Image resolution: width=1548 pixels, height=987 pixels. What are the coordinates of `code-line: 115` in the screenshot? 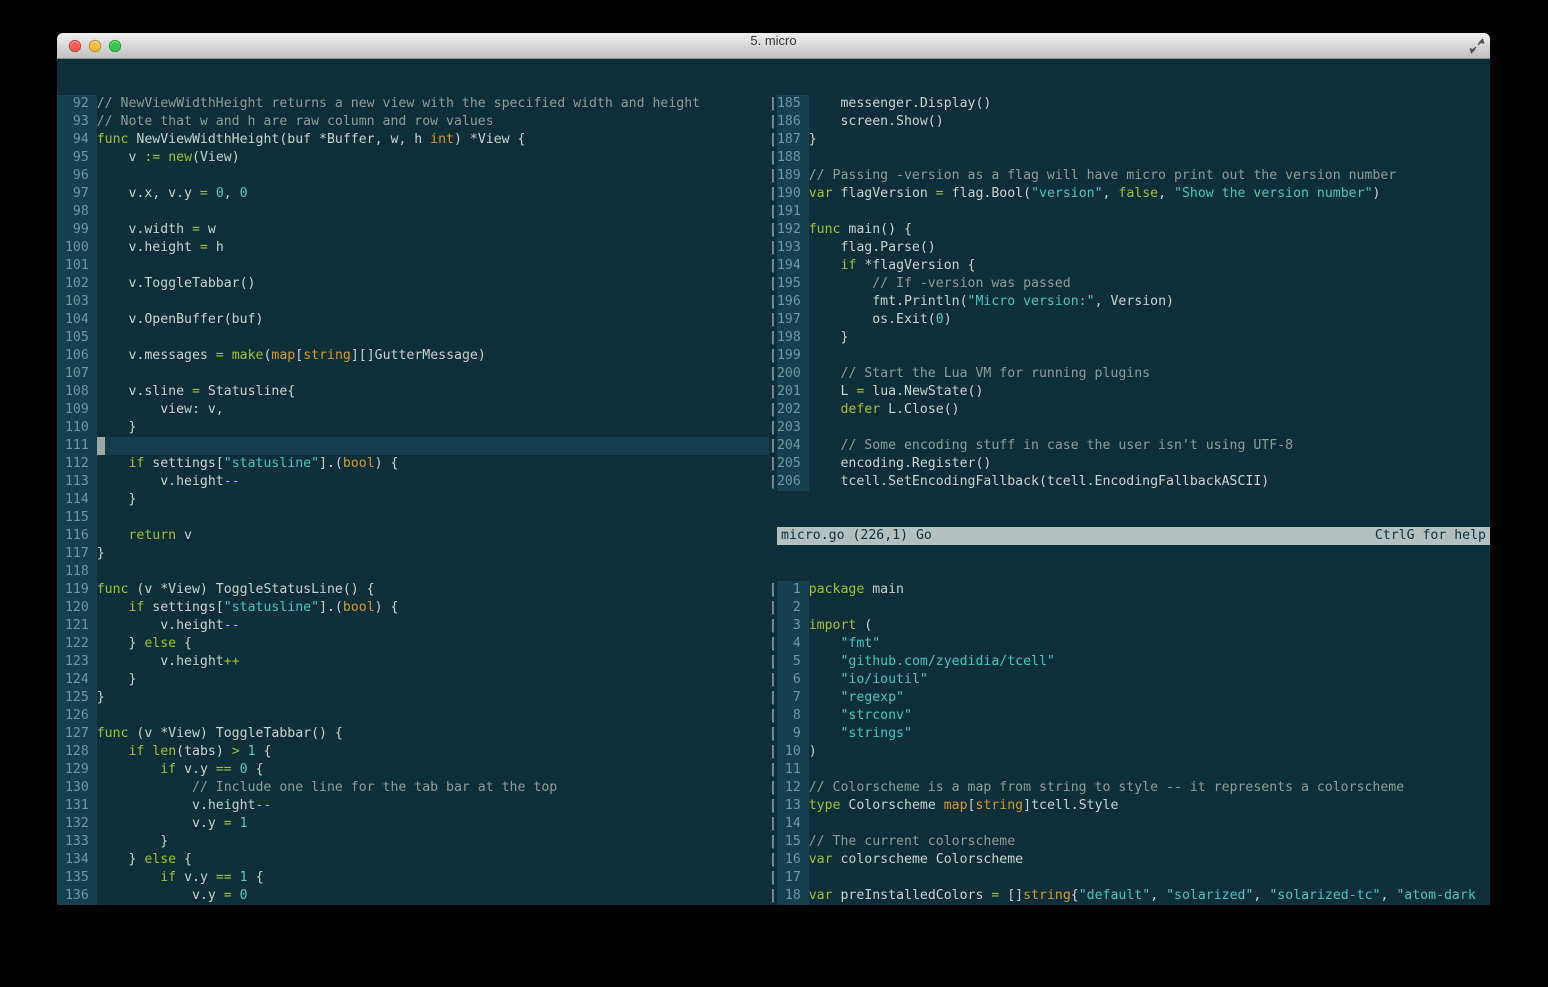 It's located at (413, 518).